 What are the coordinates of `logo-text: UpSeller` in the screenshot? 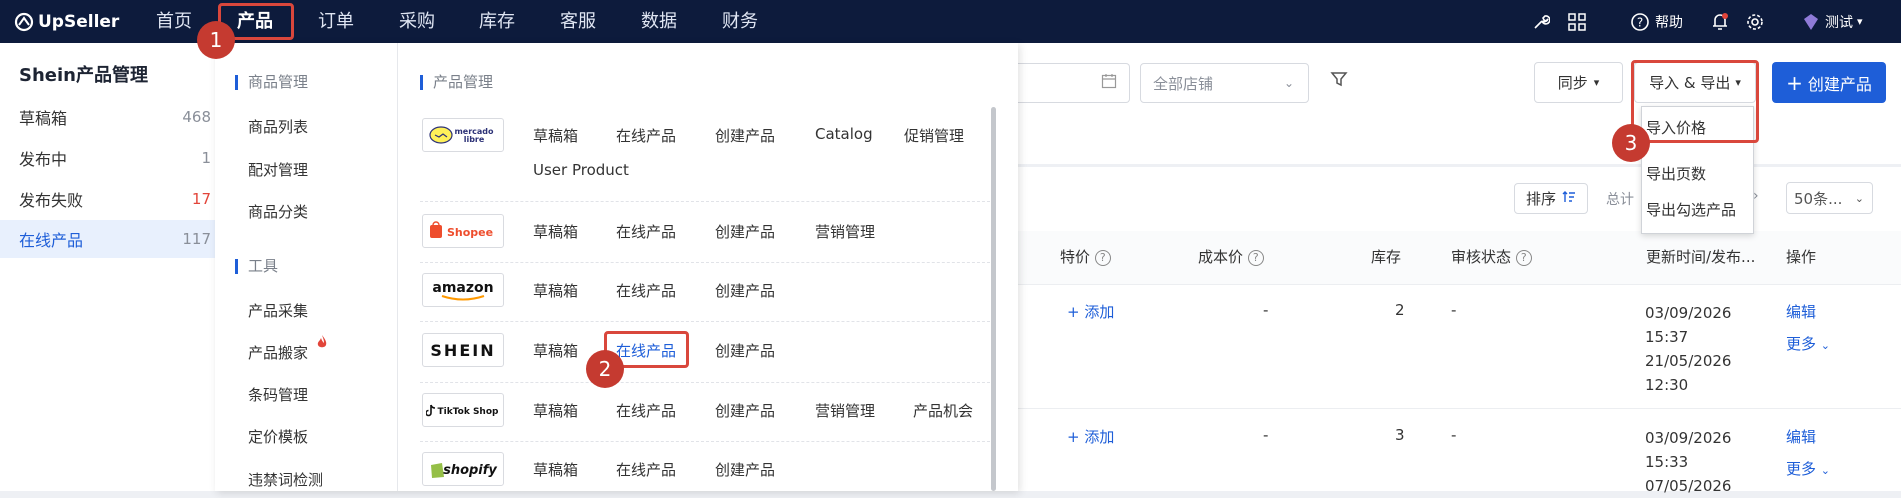 It's located at (79, 22).